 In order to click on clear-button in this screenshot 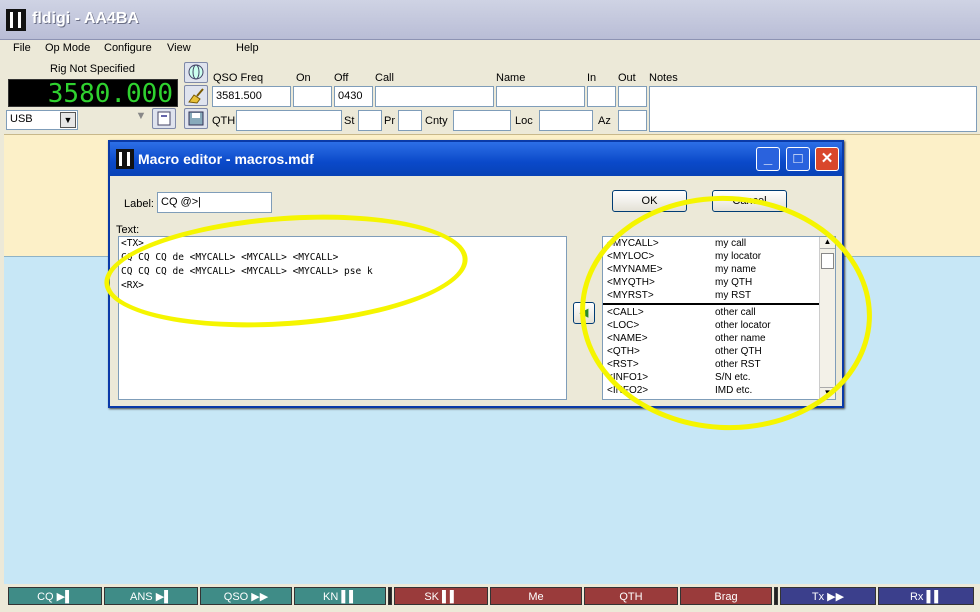, I will do `click(196, 95)`.